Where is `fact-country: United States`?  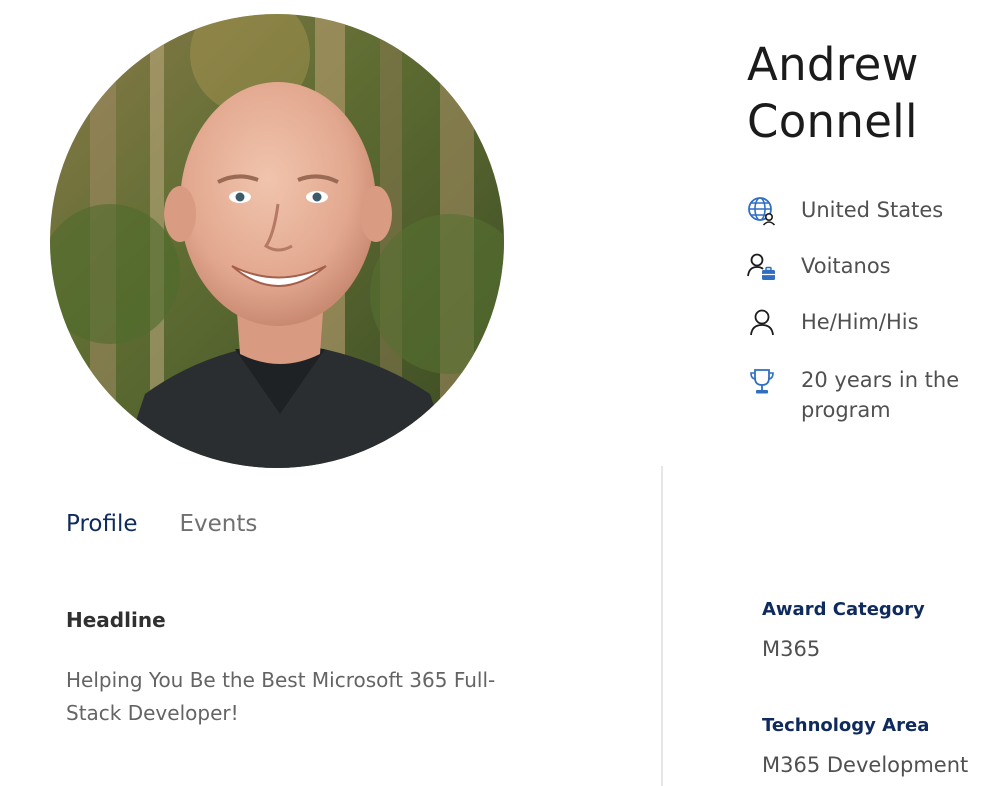
fact-country: United States is located at coordinates (844, 211).